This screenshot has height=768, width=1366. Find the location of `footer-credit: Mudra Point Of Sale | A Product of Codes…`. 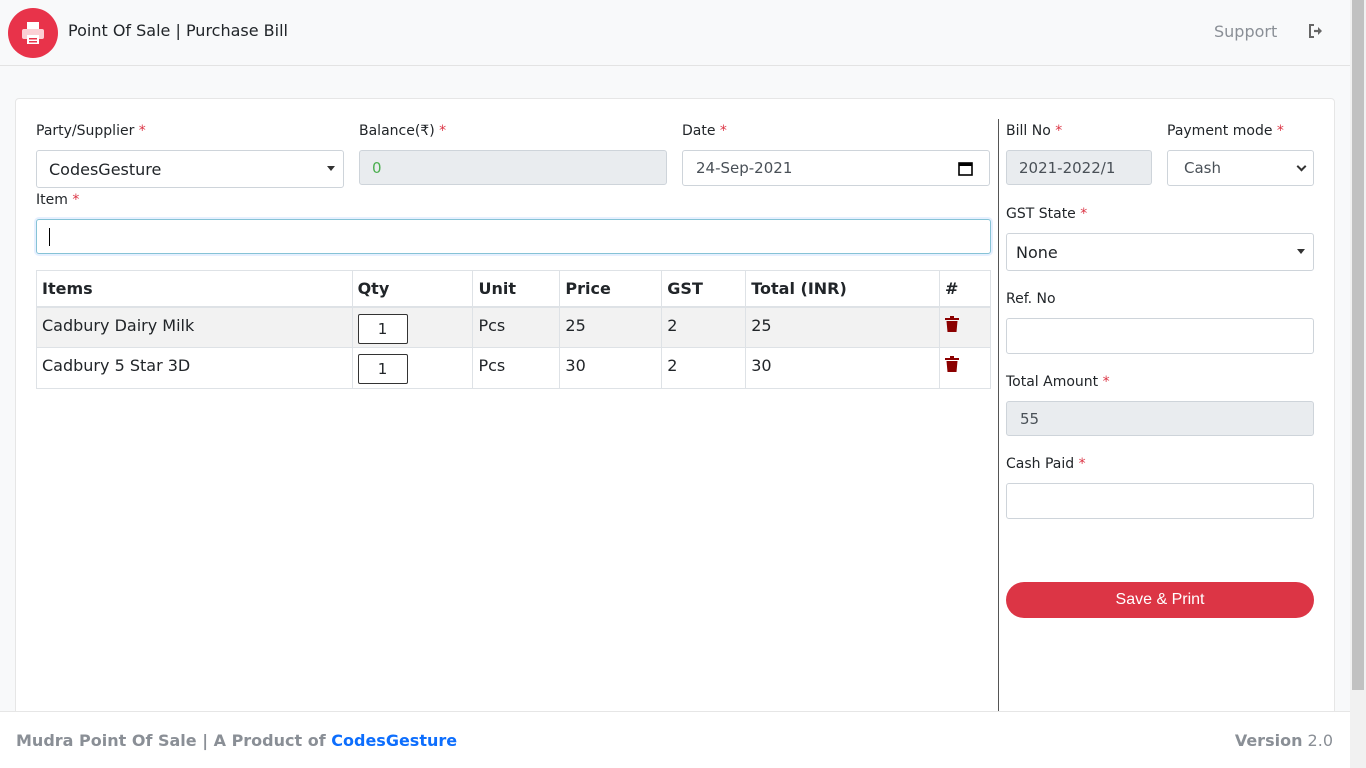

footer-credit: Mudra Point Of Sale | A Product of Codes… is located at coordinates (237, 740).